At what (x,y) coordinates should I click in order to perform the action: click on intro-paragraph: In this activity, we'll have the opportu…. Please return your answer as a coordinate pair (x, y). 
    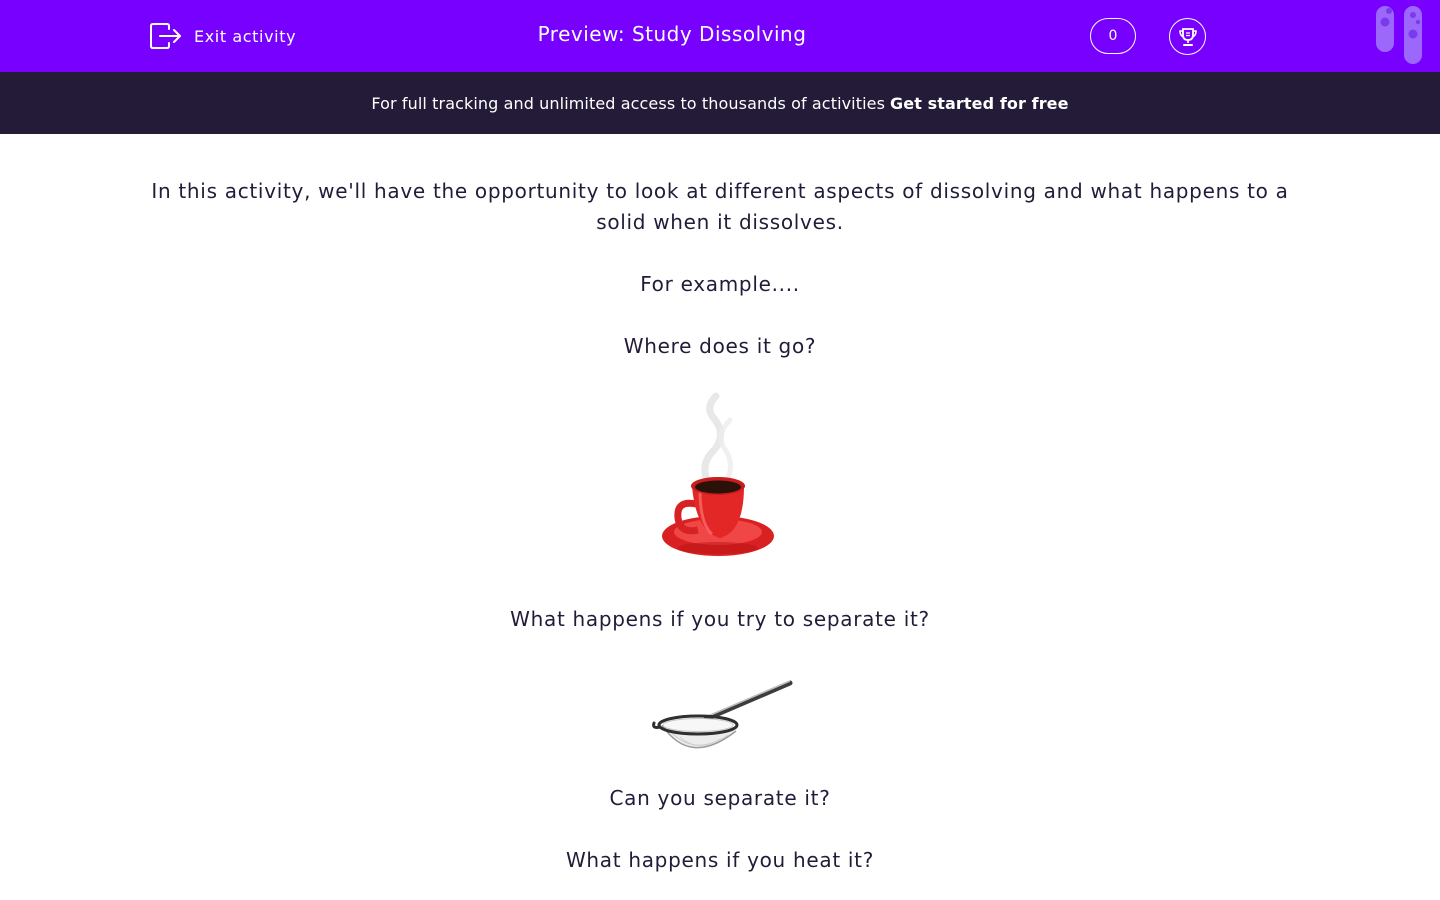
    Looking at the image, I should click on (720, 206).